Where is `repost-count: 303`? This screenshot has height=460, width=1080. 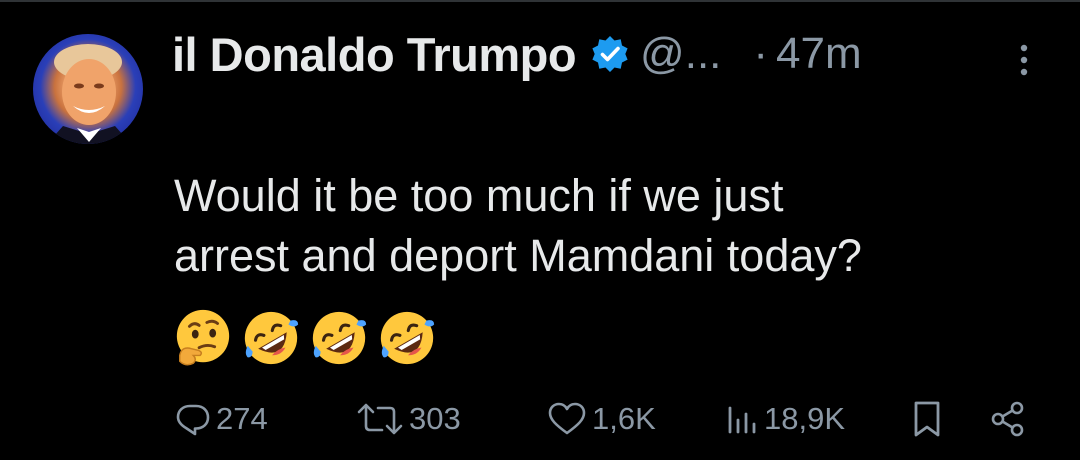
repost-count: 303 is located at coordinates (435, 418).